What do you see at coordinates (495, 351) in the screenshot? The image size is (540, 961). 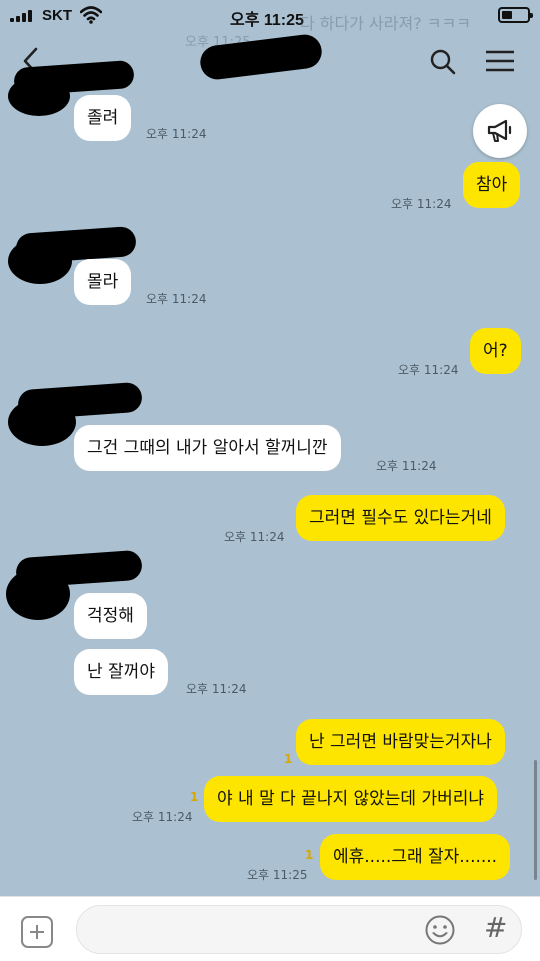 I see `message-bubble-outgoing: 어?` at bounding box center [495, 351].